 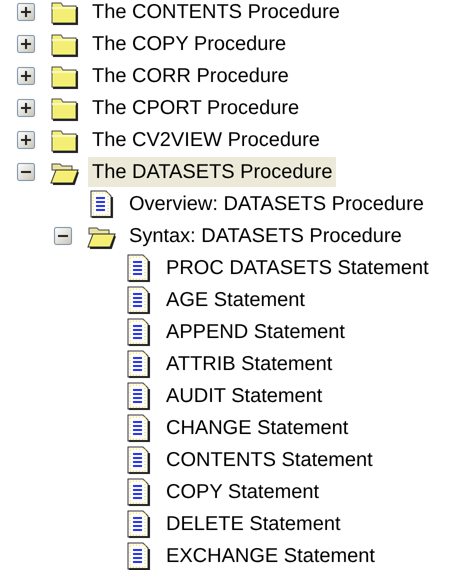 What do you see at coordinates (189, 44) in the screenshot?
I see `tree-item: The COPY Procedure` at bounding box center [189, 44].